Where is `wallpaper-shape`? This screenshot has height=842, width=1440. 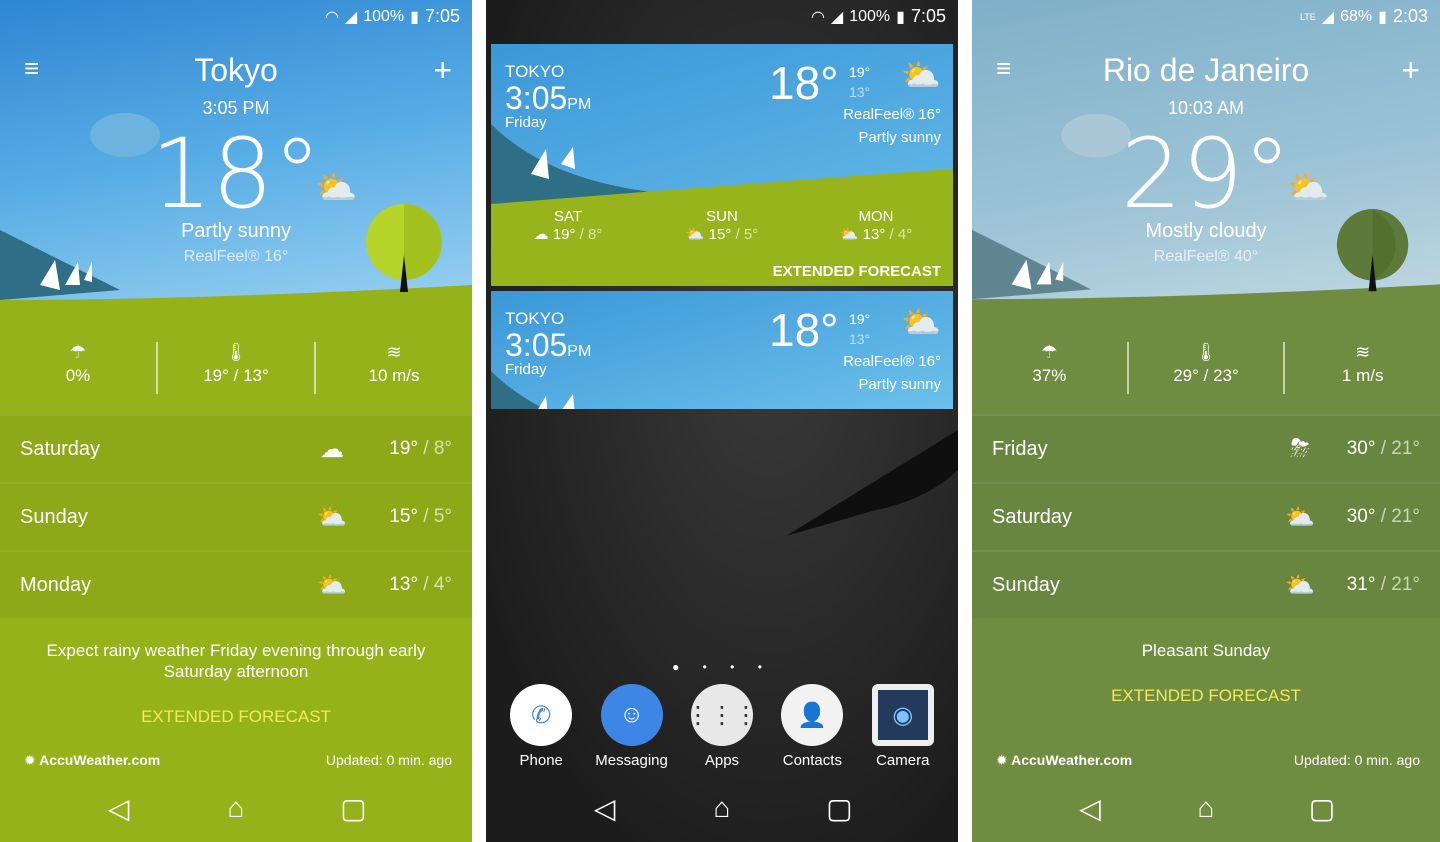
wallpaper-shape is located at coordinates (872, 483).